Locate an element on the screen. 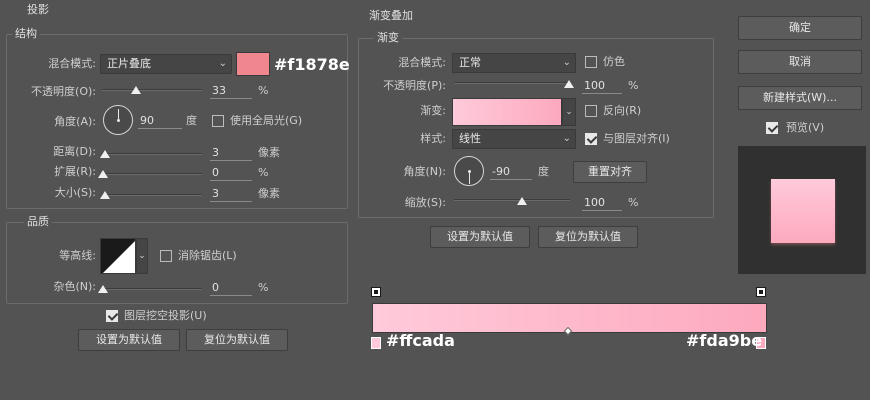 The height and width of the screenshot is (400, 870). color-stop-left is located at coordinates (376, 343).